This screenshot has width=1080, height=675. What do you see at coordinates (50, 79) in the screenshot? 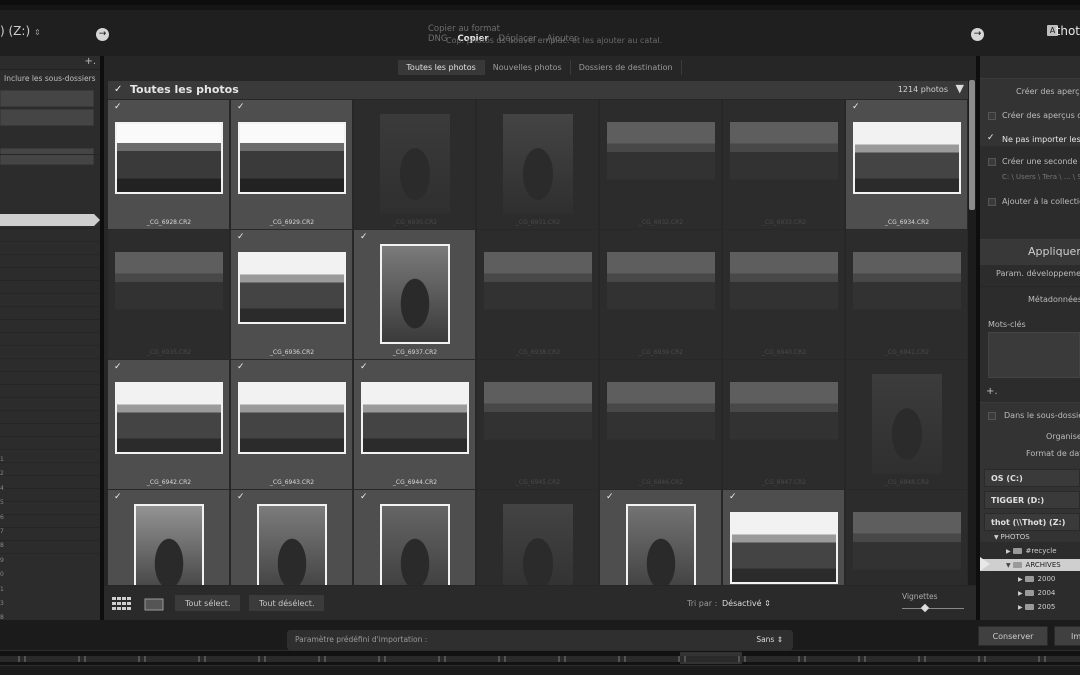
I see `include-subfolders-row: Inclure les sous-dossiers` at bounding box center [50, 79].